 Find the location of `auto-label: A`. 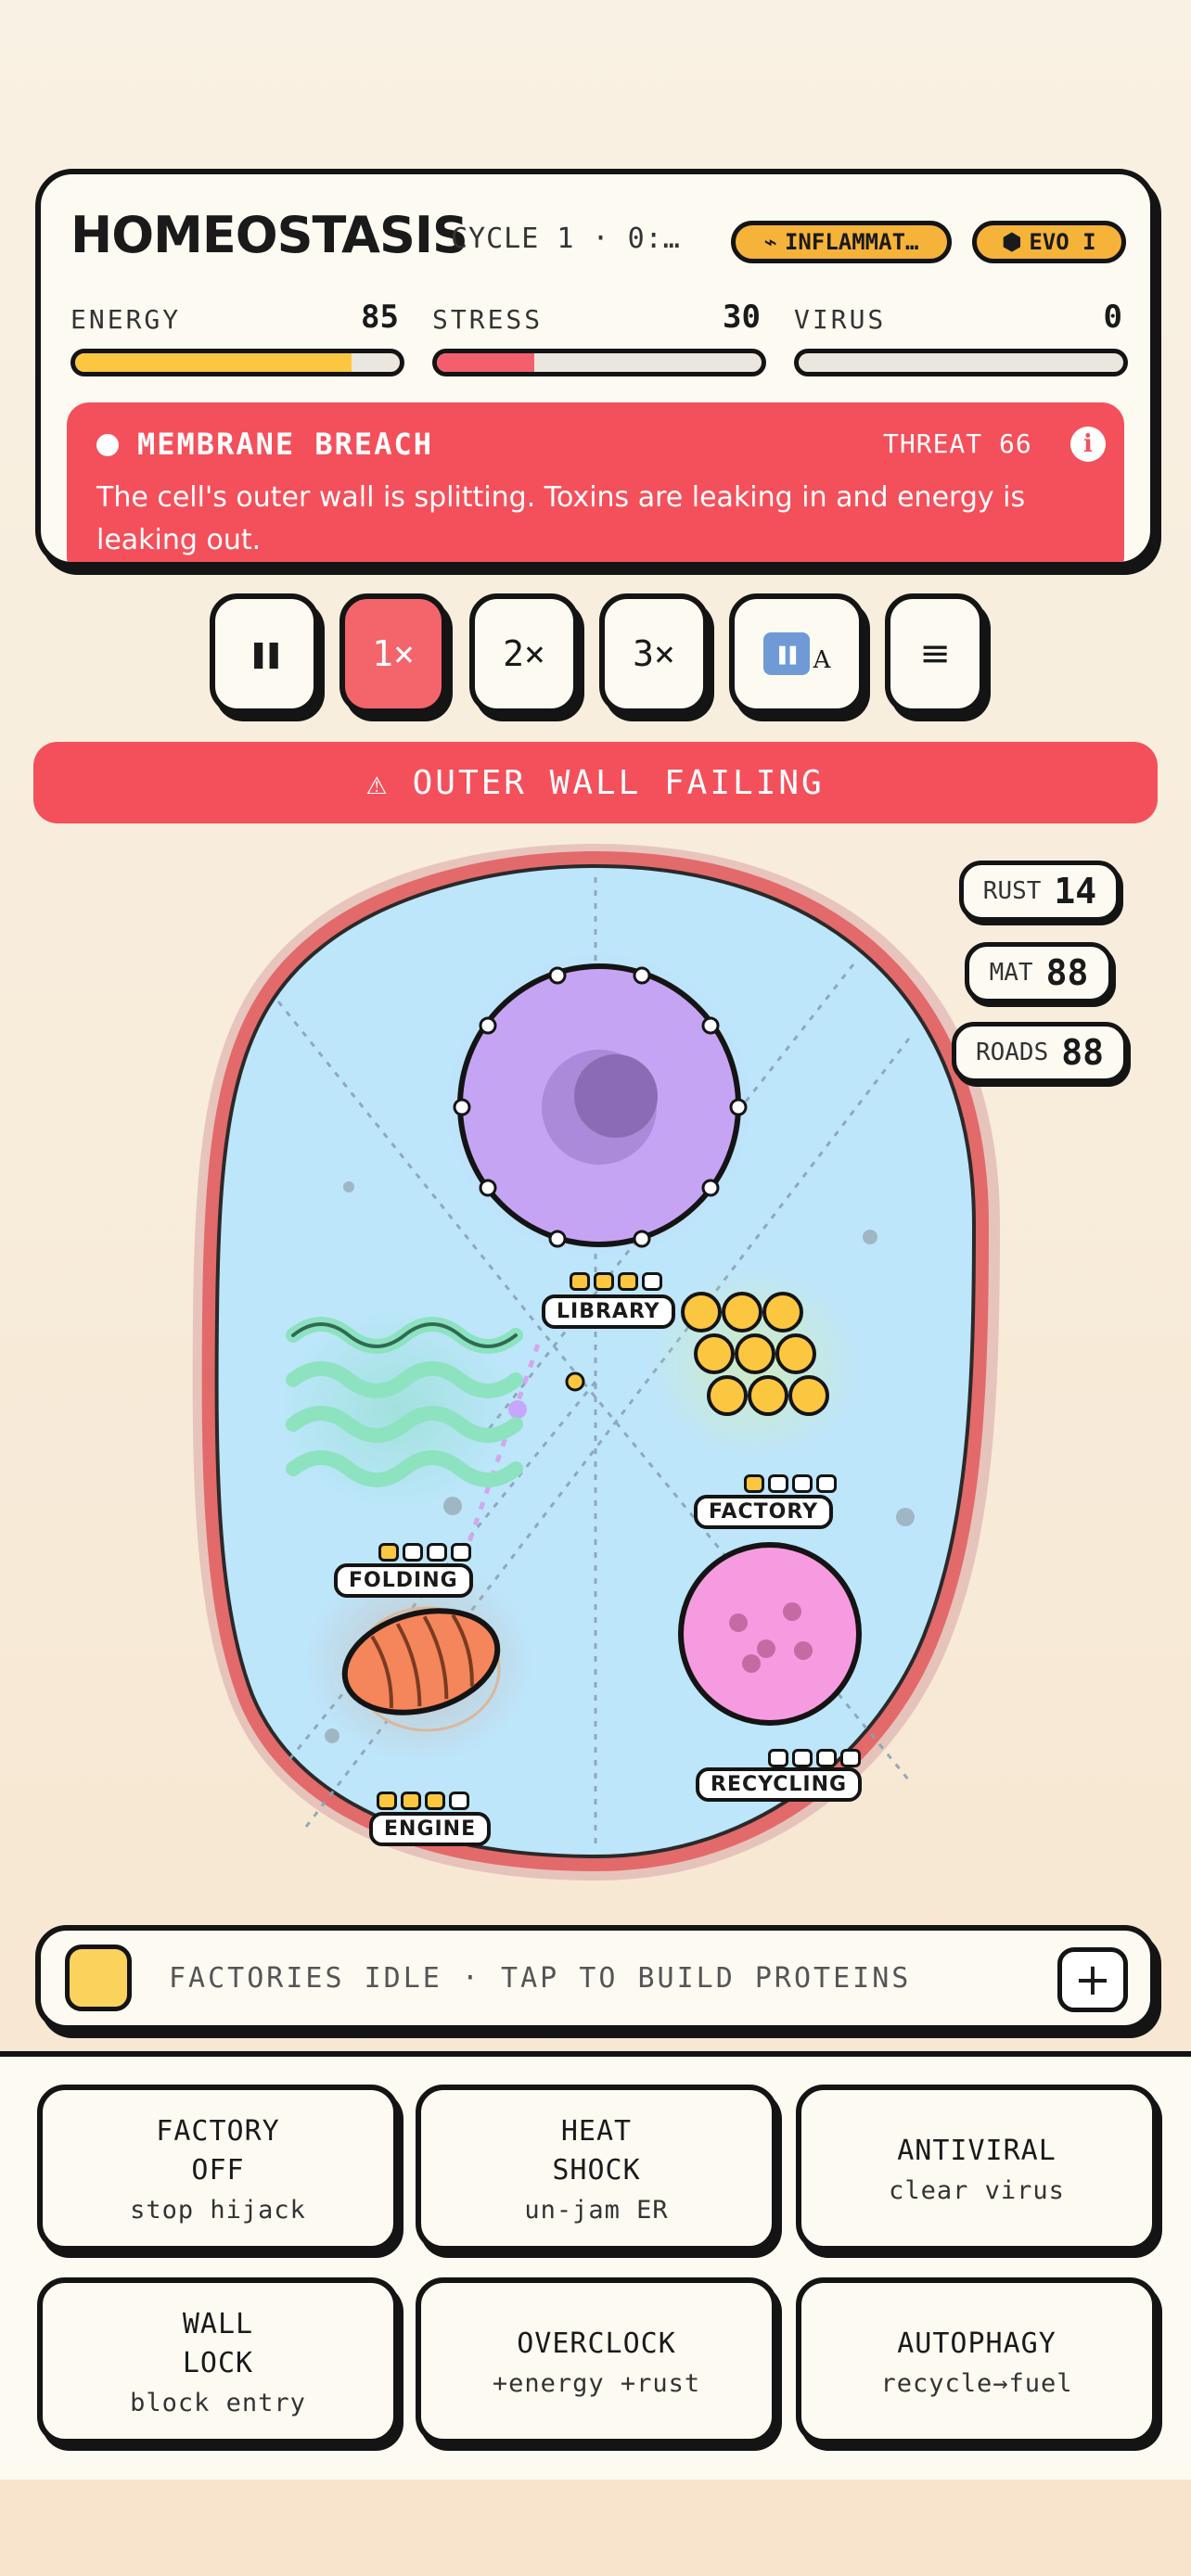

auto-label: A is located at coordinates (822, 660).